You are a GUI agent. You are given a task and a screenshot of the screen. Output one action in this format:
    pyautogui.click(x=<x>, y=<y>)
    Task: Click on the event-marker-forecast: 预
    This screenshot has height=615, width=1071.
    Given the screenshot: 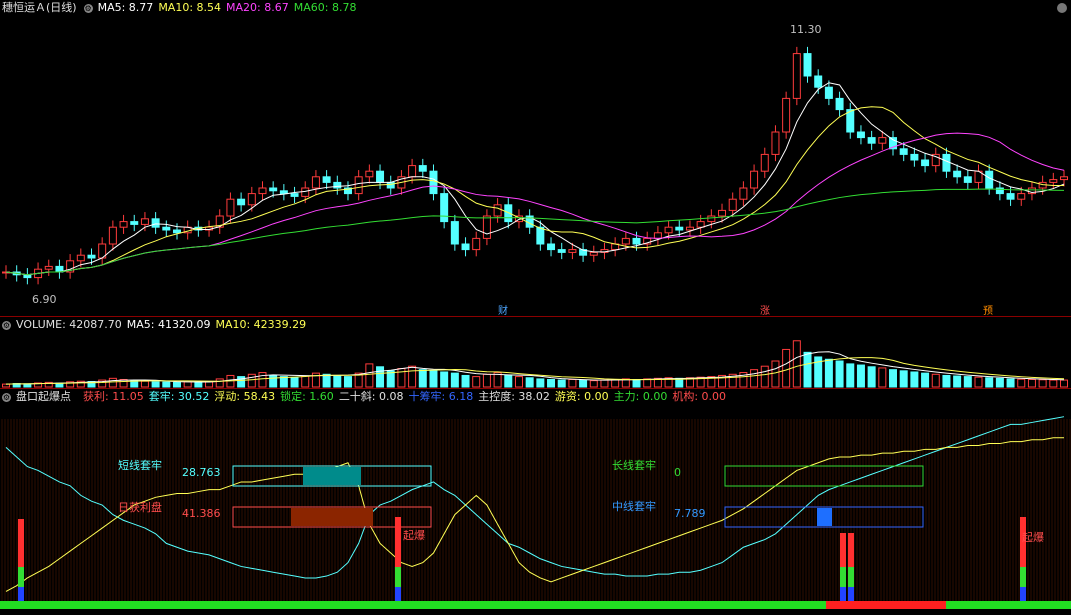 What is the action you would take?
    pyautogui.click(x=988, y=309)
    